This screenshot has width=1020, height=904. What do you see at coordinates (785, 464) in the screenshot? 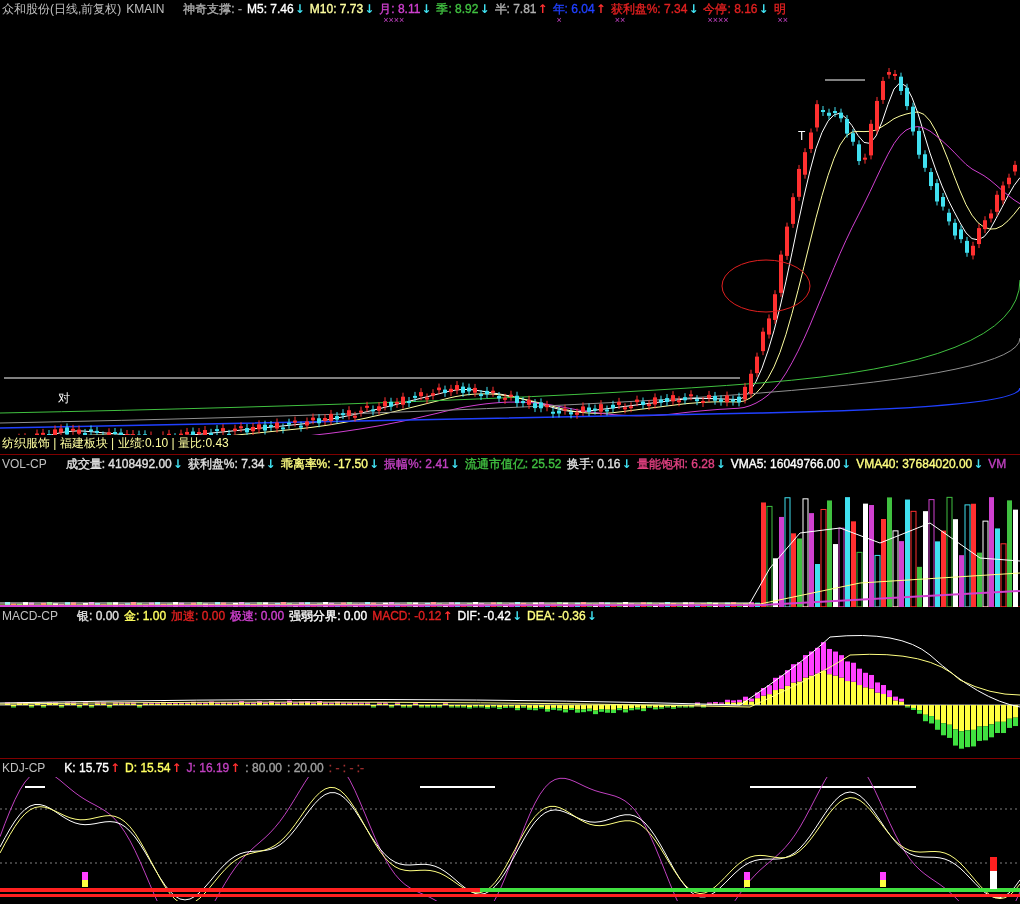
I see `legend-value: VMA5: 16049766.00` at bounding box center [785, 464].